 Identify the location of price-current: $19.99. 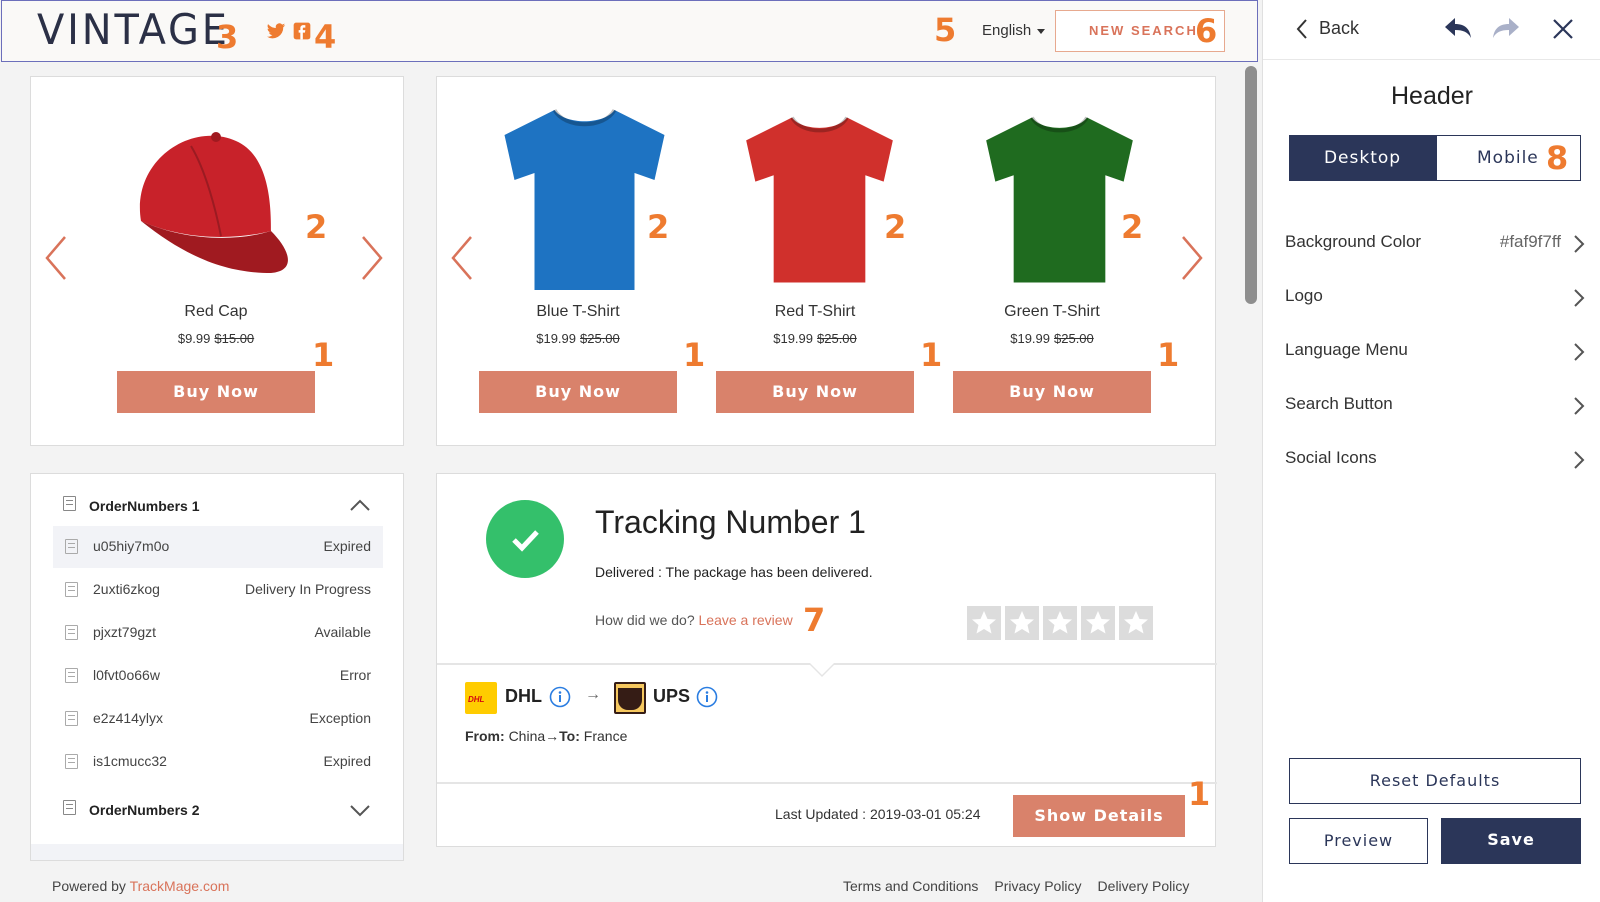
(793, 338).